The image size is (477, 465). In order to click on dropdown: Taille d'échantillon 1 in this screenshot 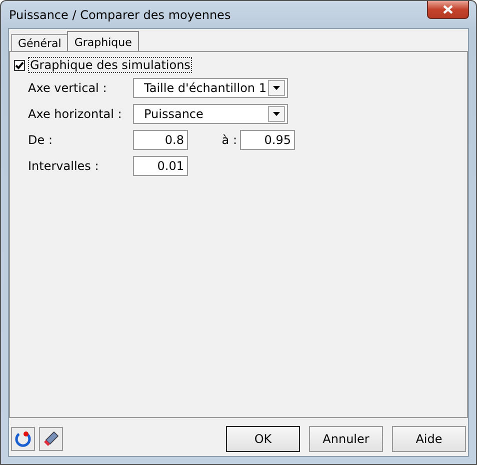, I will do `click(210, 88)`.